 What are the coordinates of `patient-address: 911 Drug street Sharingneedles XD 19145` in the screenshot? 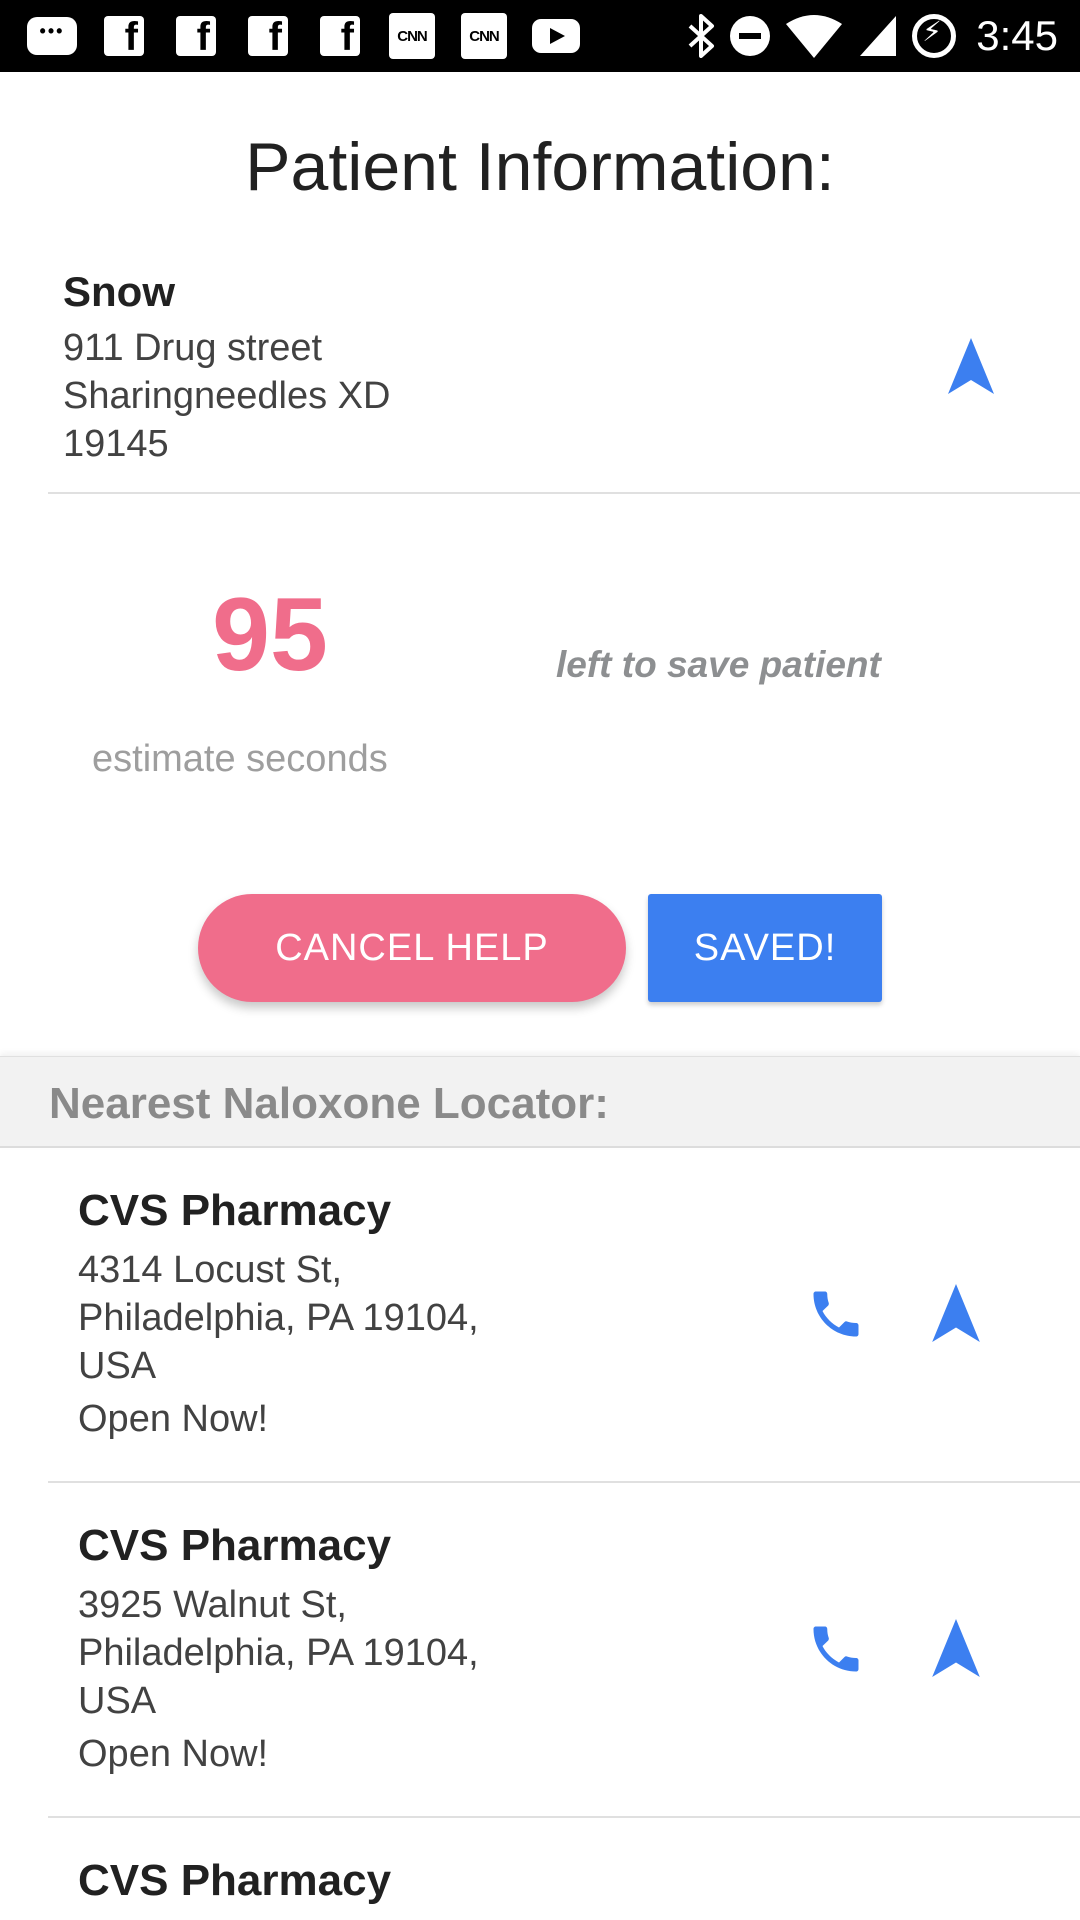 It's located at (226, 396).